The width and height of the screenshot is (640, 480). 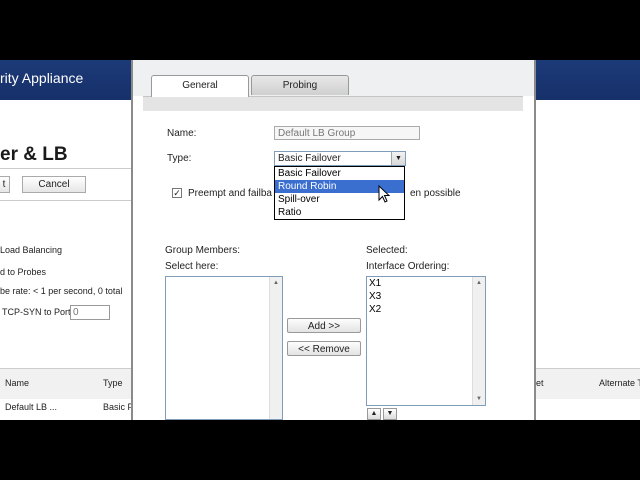 I want to click on preempt-checkbox: ✓, so click(x=177, y=193).